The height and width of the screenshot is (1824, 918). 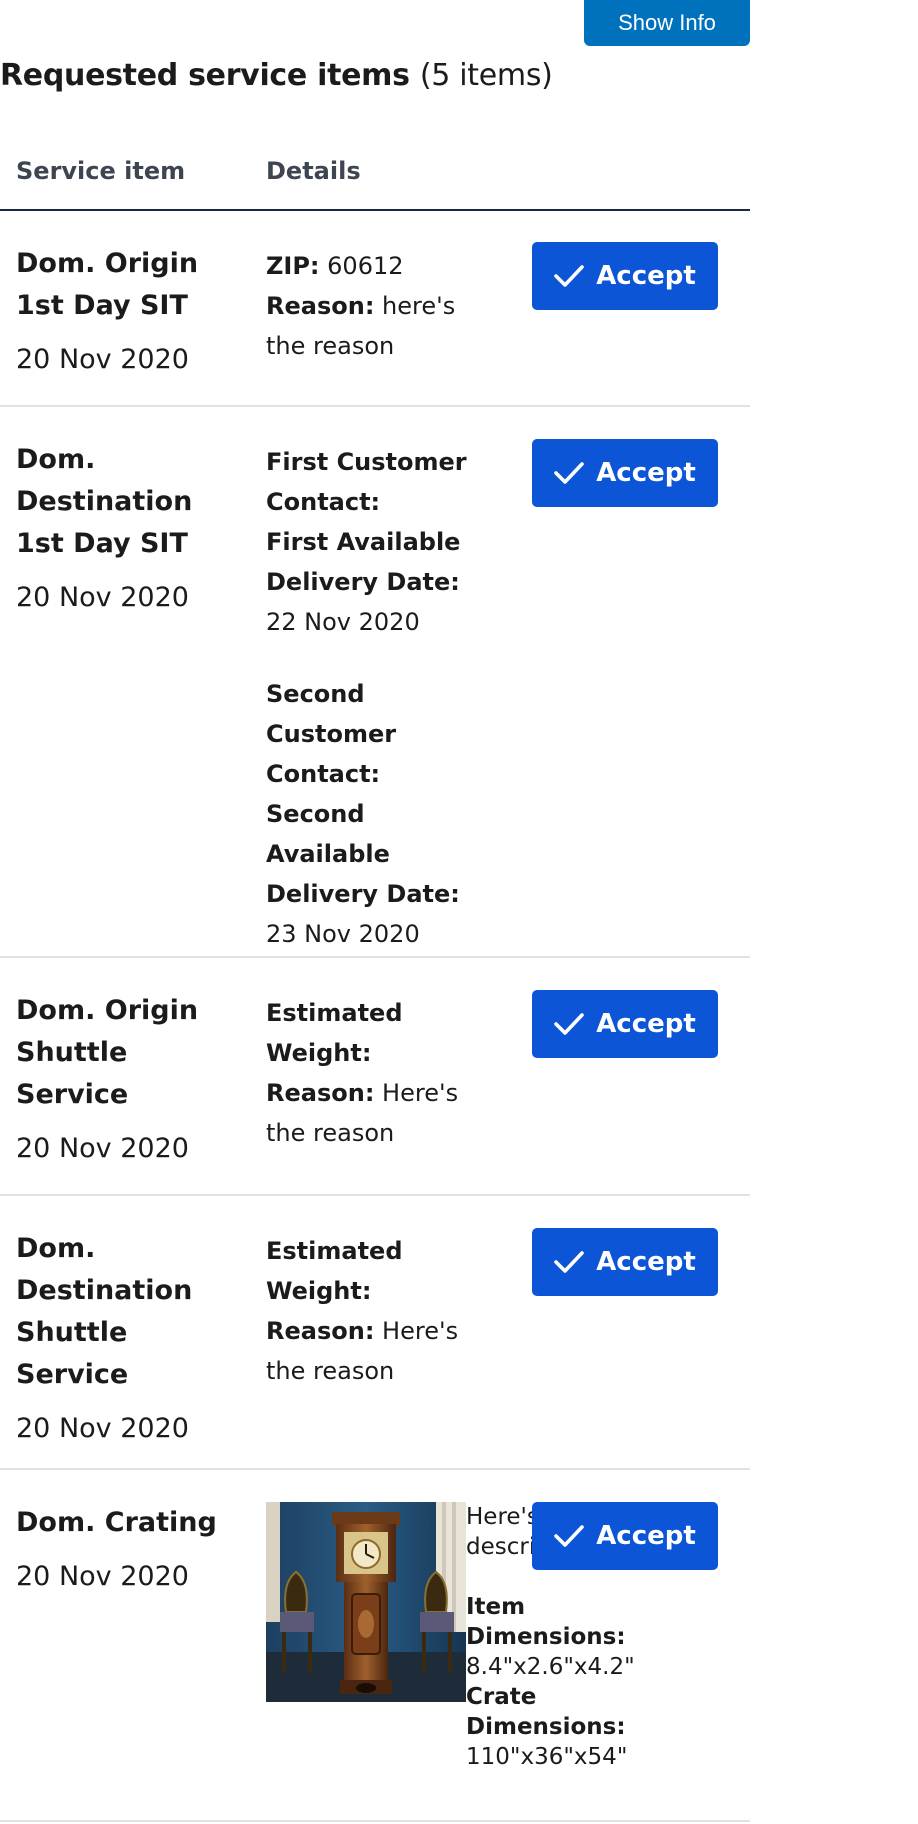 I want to click on column-header-details: Details, so click(x=313, y=171).